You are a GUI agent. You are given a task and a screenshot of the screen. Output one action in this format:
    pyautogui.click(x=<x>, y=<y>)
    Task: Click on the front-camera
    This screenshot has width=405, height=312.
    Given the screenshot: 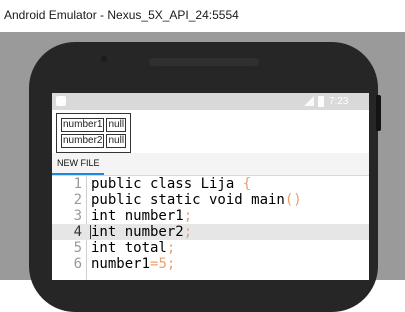 What is the action you would take?
    pyautogui.click(x=104, y=59)
    